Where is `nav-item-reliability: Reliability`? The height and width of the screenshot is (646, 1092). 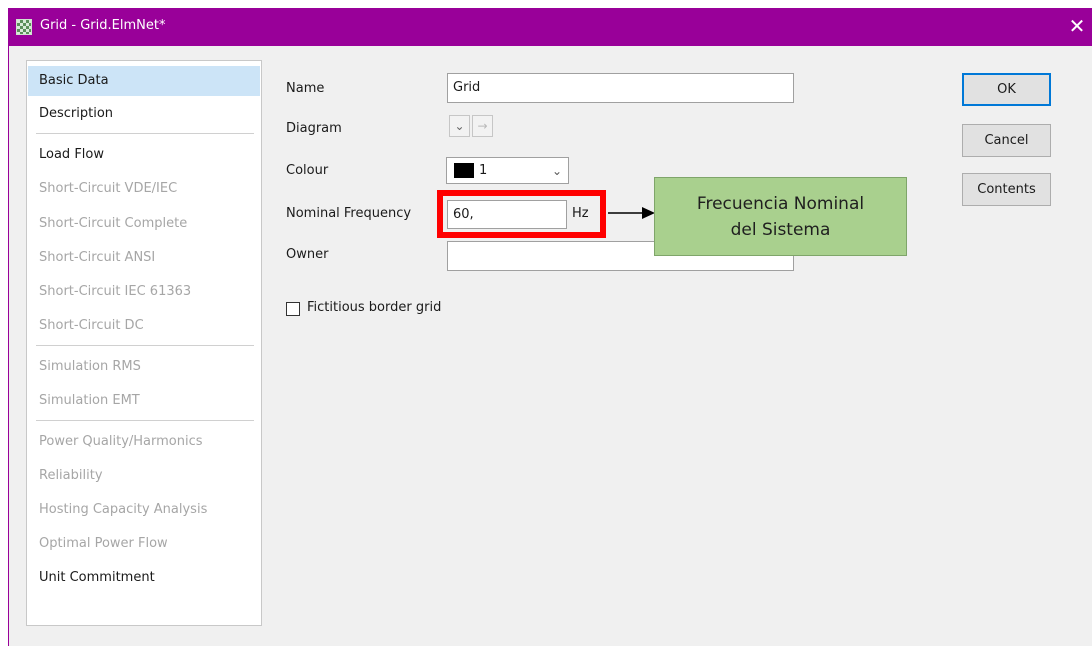
nav-item-reliability: Reliability is located at coordinates (144, 476).